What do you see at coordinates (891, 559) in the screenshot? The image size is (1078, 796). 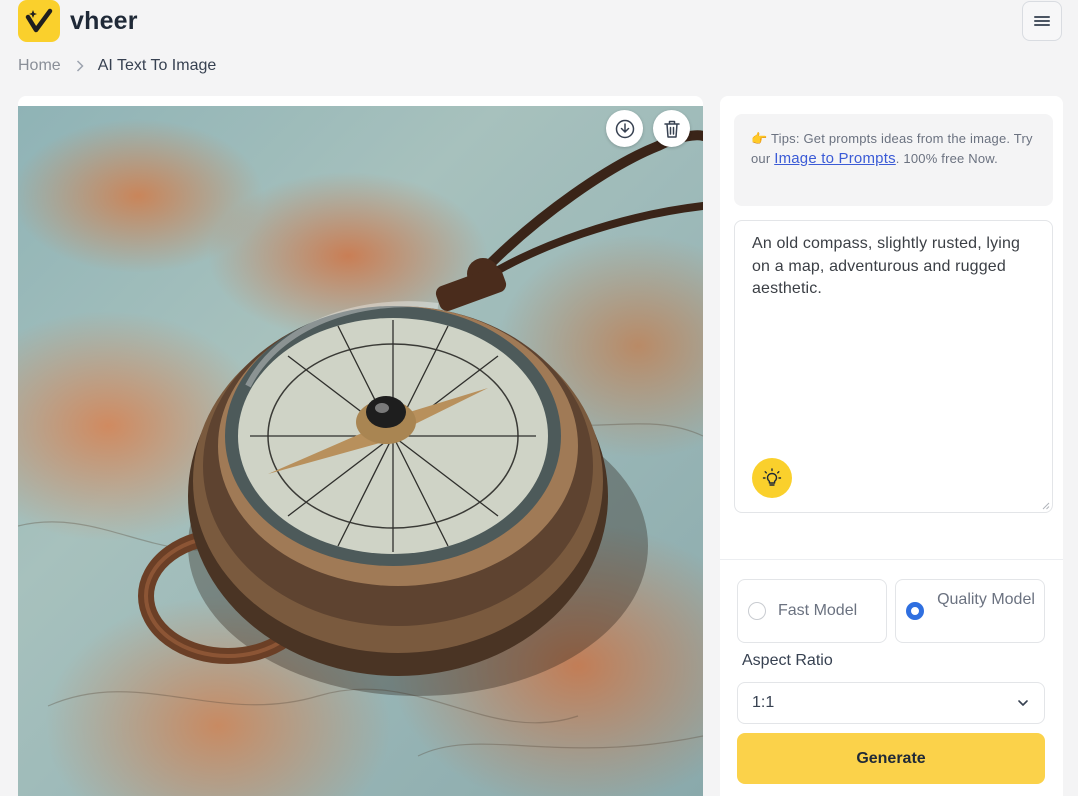 I see `divider` at bounding box center [891, 559].